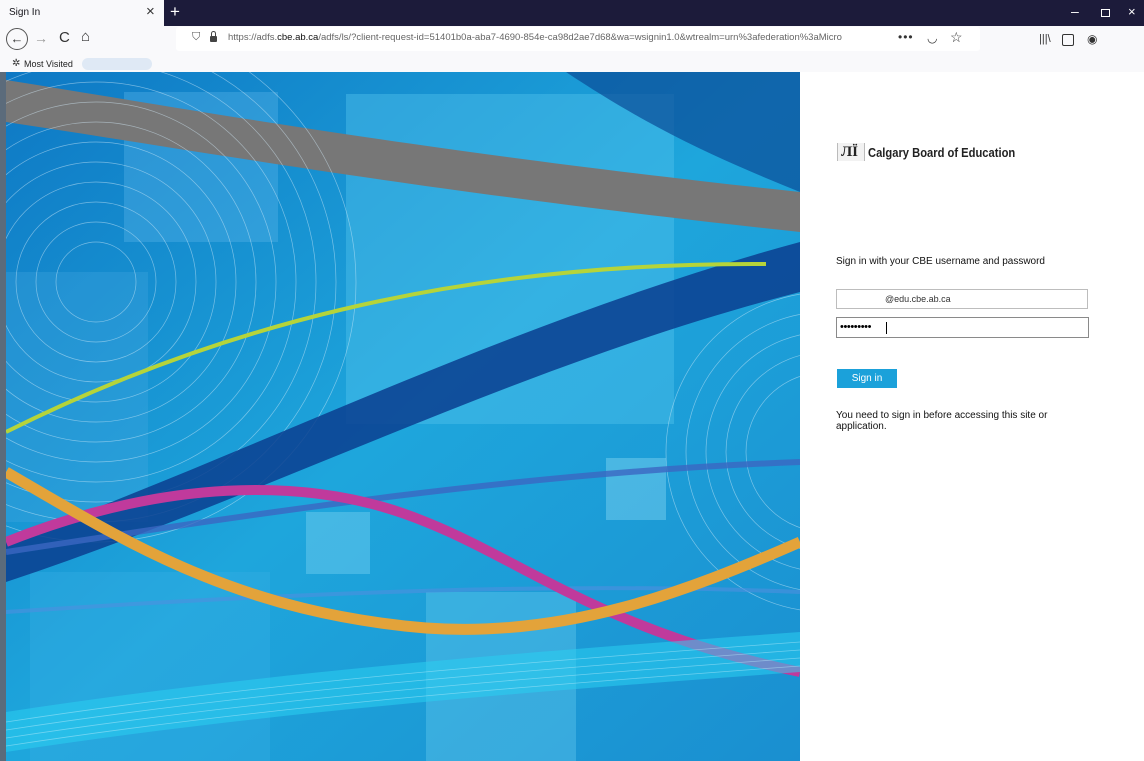 This screenshot has height=761, width=1144. Describe the element at coordinates (1075, 11) in the screenshot. I see `window-minimize-icon: –` at that location.